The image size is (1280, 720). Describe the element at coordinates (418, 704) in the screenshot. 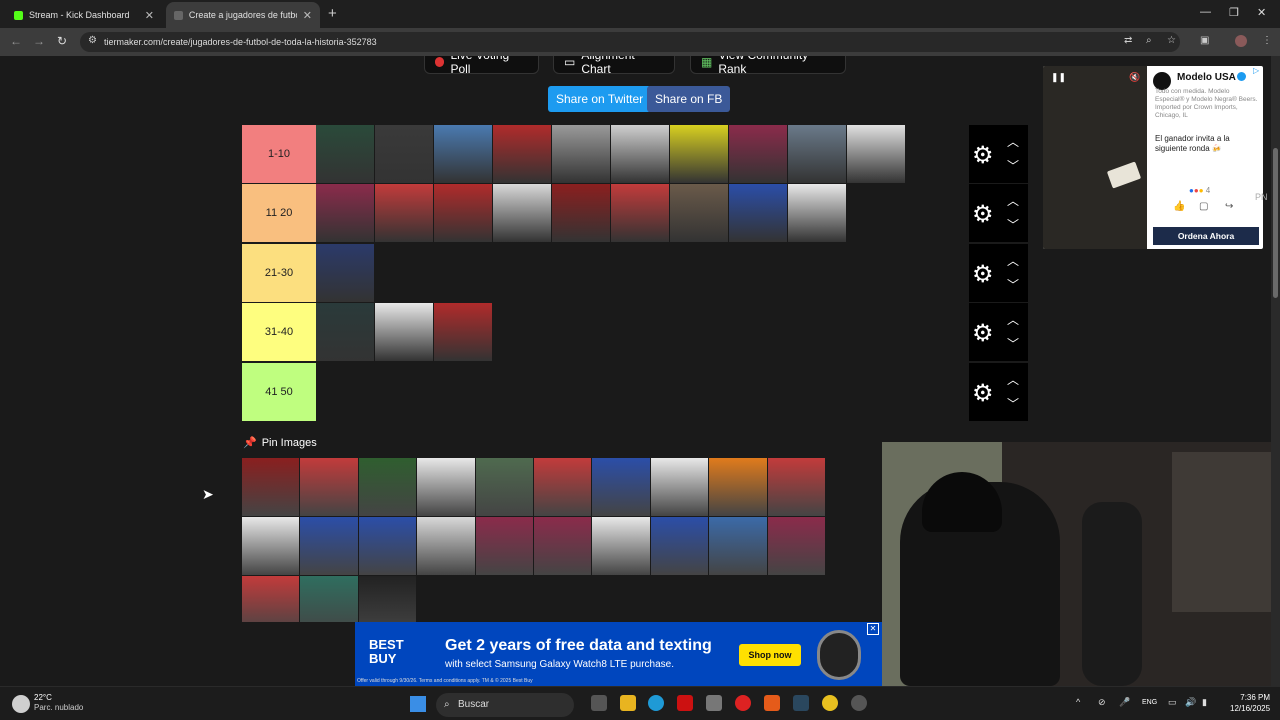

I see `windows-icon` at that location.